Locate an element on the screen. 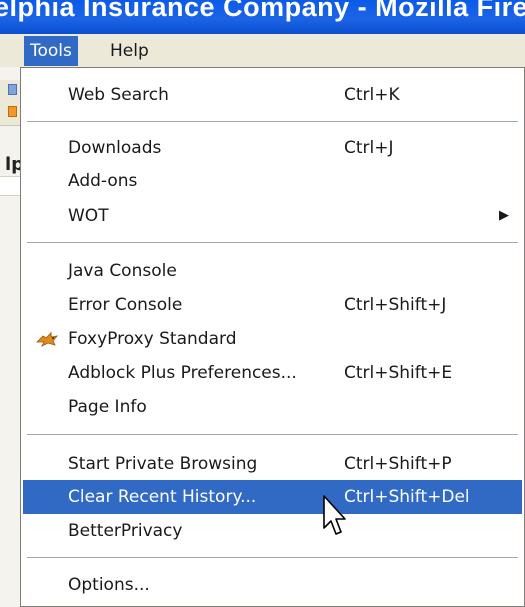 The height and width of the screenshot is (607, 525). background-band is located at coordinates (11, 186).